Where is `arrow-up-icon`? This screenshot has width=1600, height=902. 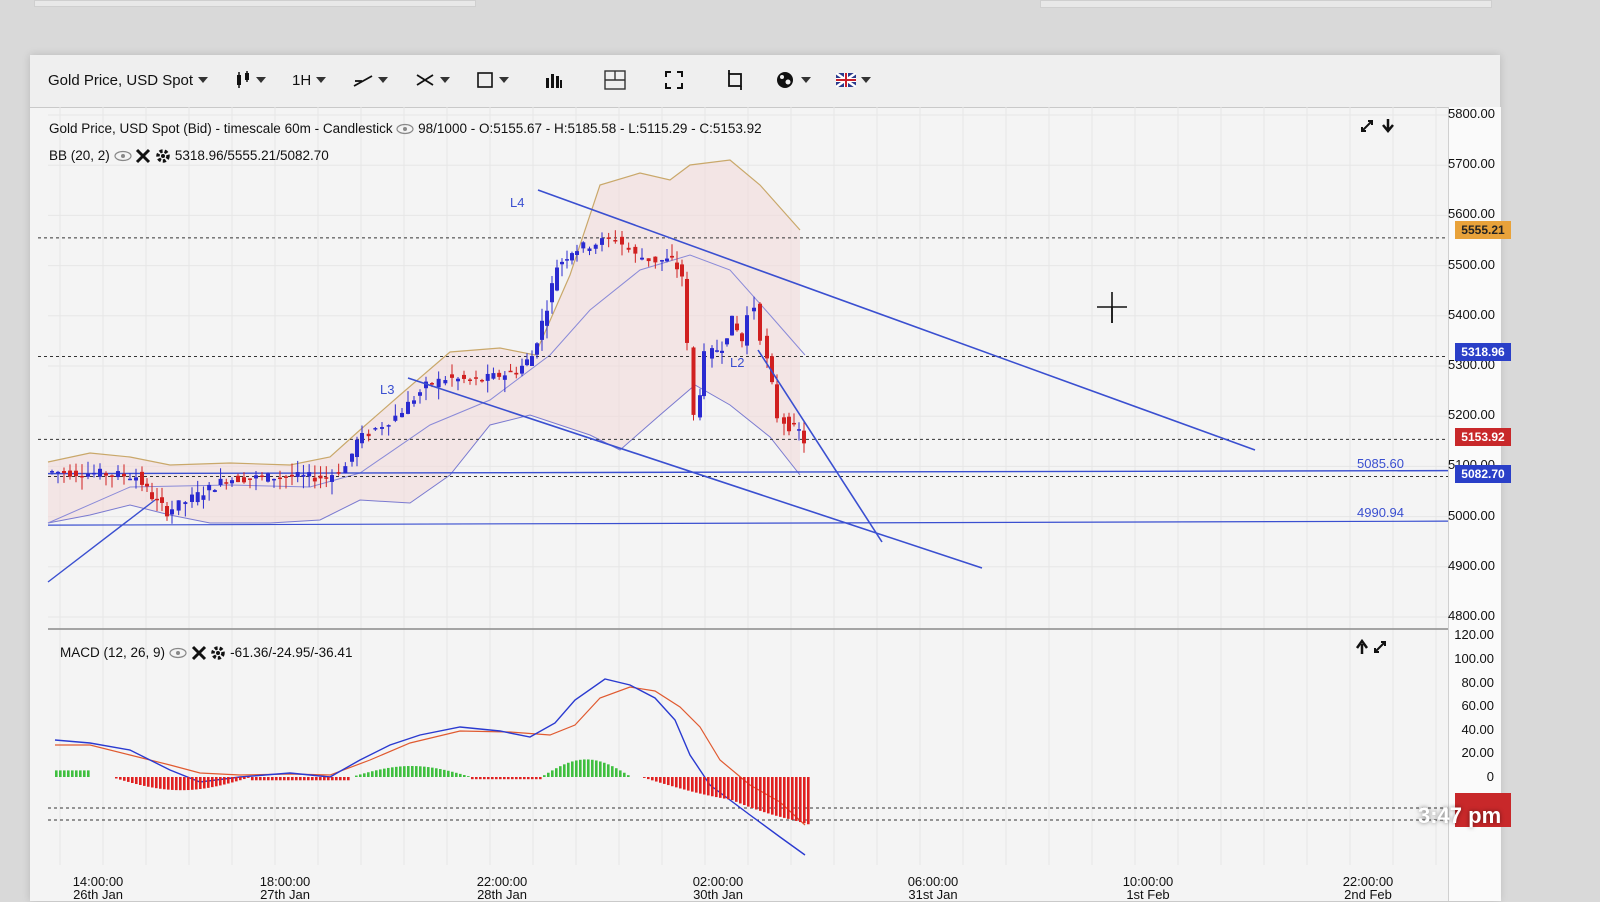
arrow-up-icon is located at coordinates (1362, 646).